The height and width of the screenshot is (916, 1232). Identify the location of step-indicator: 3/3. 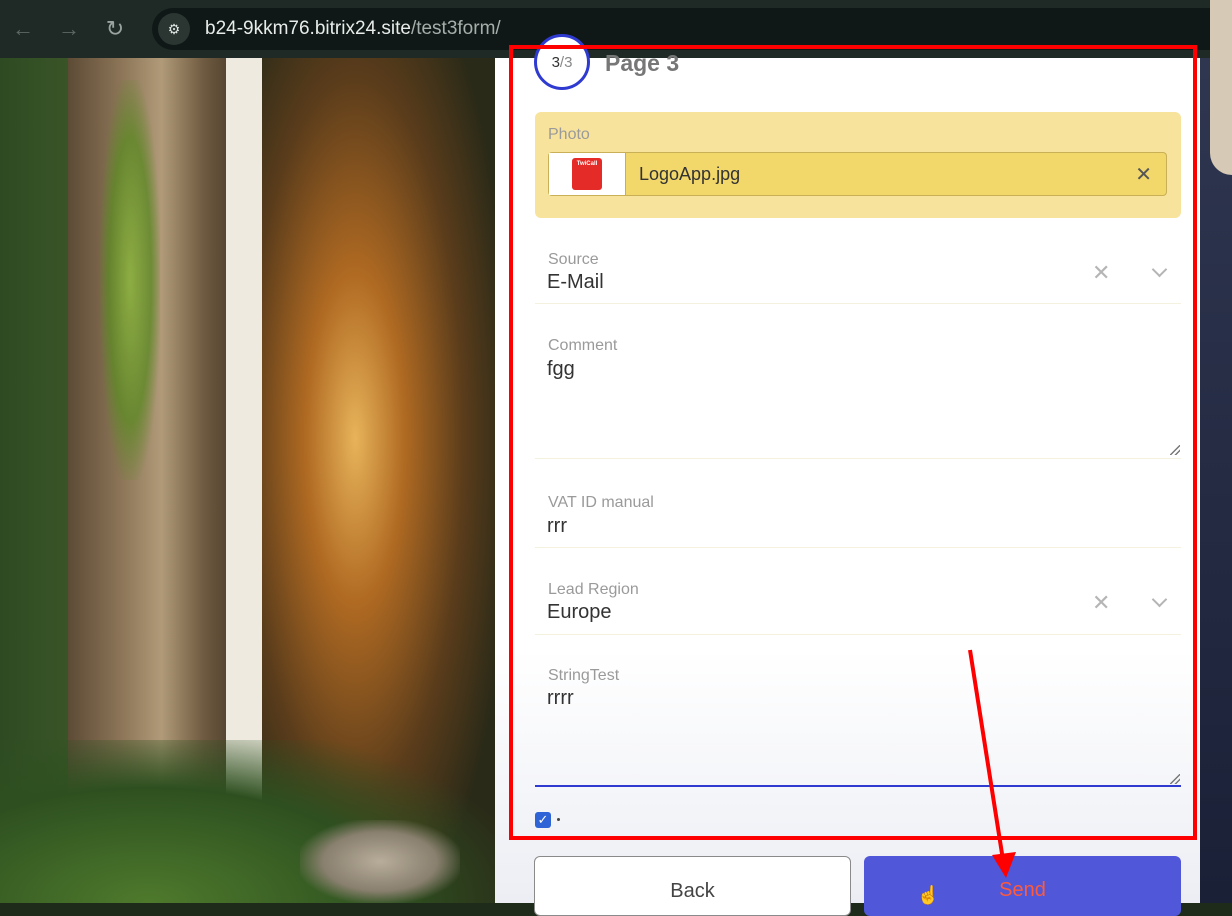
(562, 62).